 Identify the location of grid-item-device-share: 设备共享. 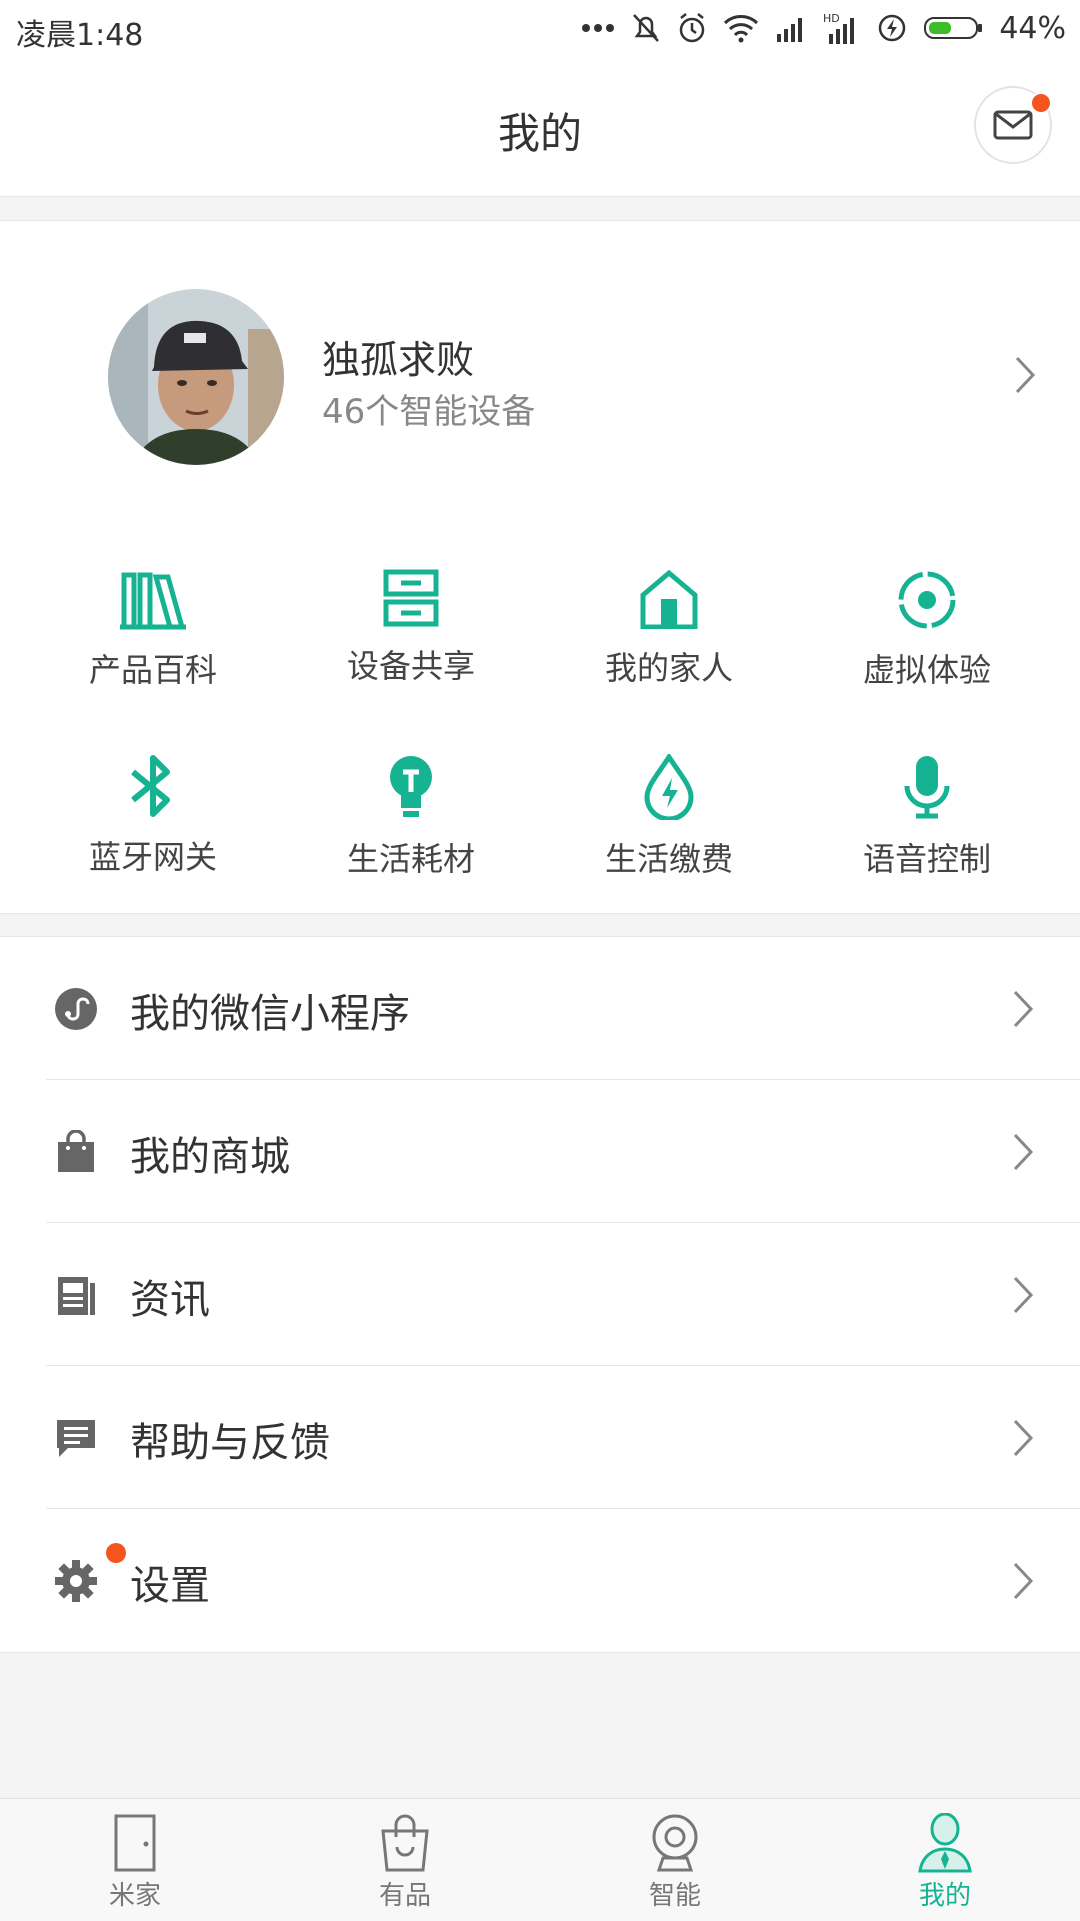
(411, 618).